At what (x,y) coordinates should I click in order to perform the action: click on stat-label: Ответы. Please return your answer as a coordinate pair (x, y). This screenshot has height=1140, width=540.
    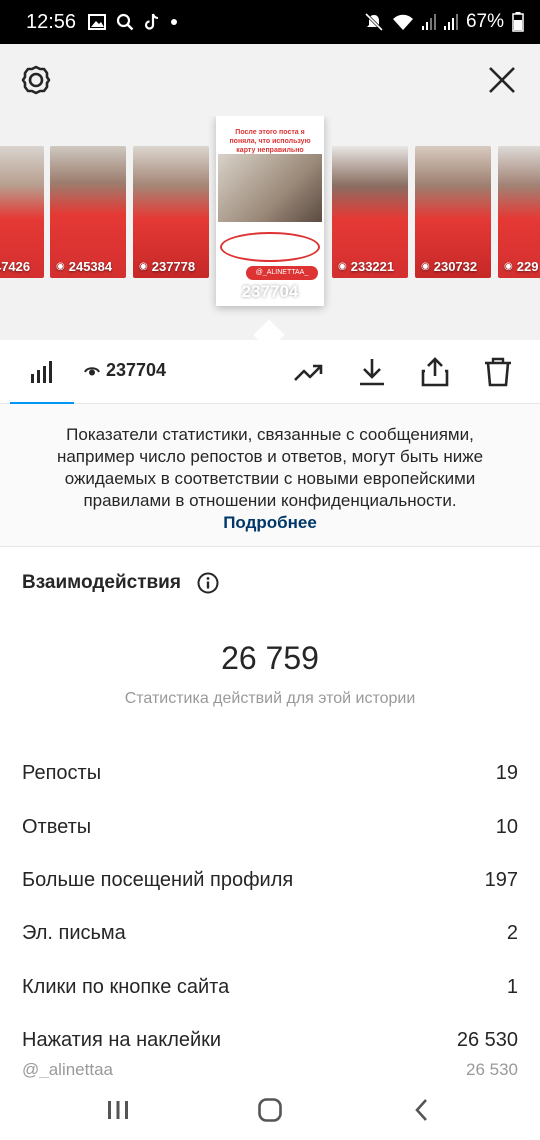
    Looking at the image, I should click on (57, 826).